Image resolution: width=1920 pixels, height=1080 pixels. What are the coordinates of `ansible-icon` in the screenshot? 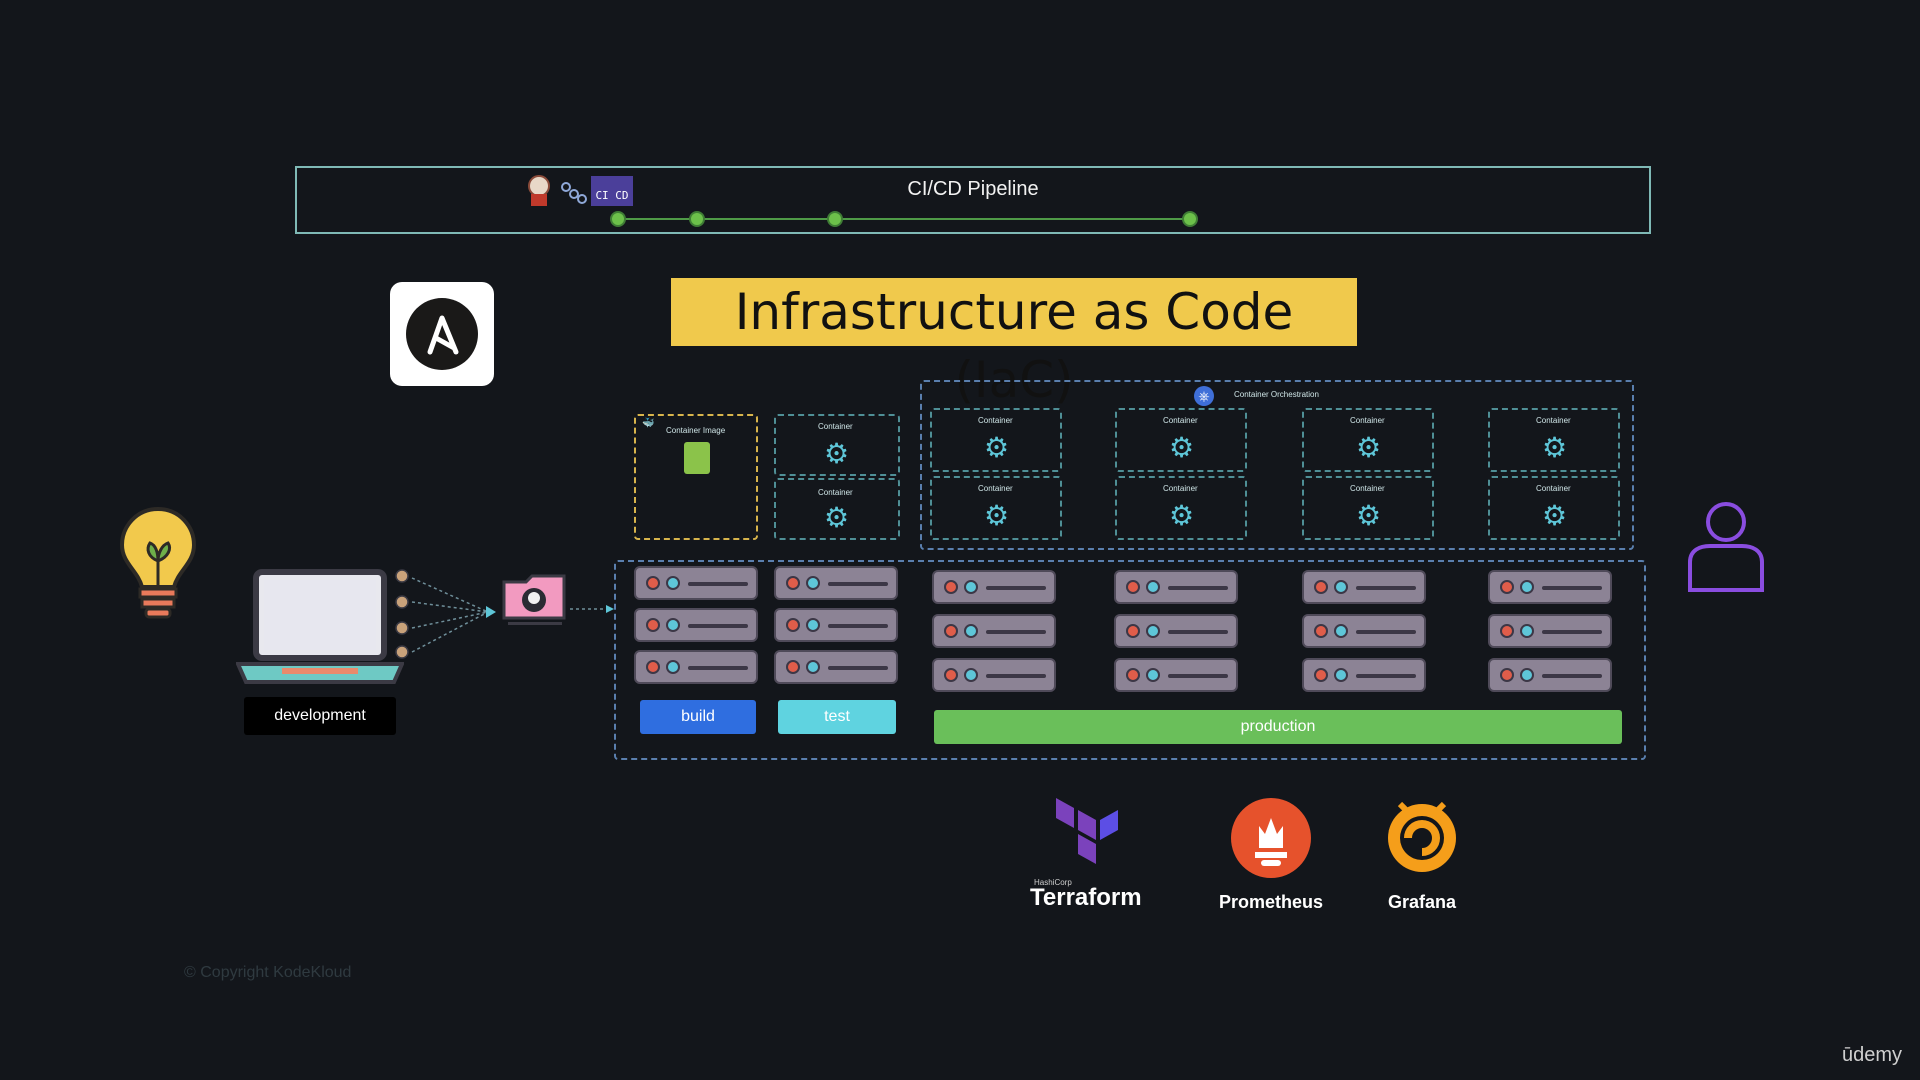 It's located at (442, 334).